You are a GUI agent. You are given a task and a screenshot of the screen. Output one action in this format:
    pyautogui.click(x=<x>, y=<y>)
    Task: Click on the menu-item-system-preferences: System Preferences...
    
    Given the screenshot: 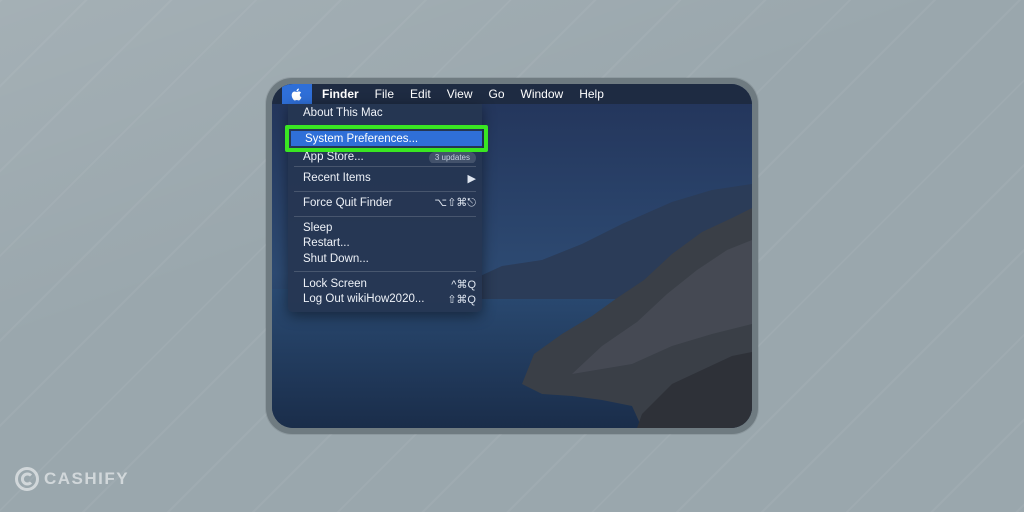 What is the action you would take?
    pyautogui.click(x=386, y=138)
    